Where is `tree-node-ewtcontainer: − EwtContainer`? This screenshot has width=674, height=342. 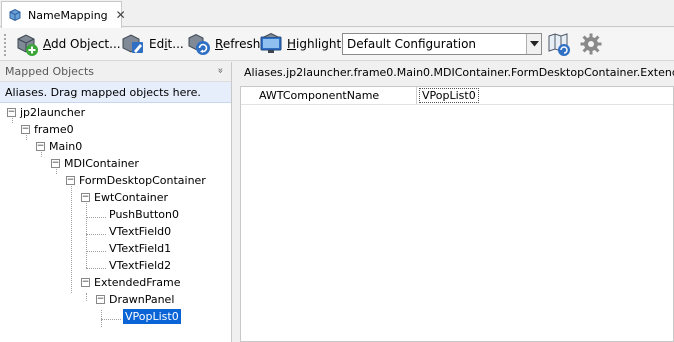
tree-node-ewtcontainer: − EwtContainer is located at coordinates (124, 197).